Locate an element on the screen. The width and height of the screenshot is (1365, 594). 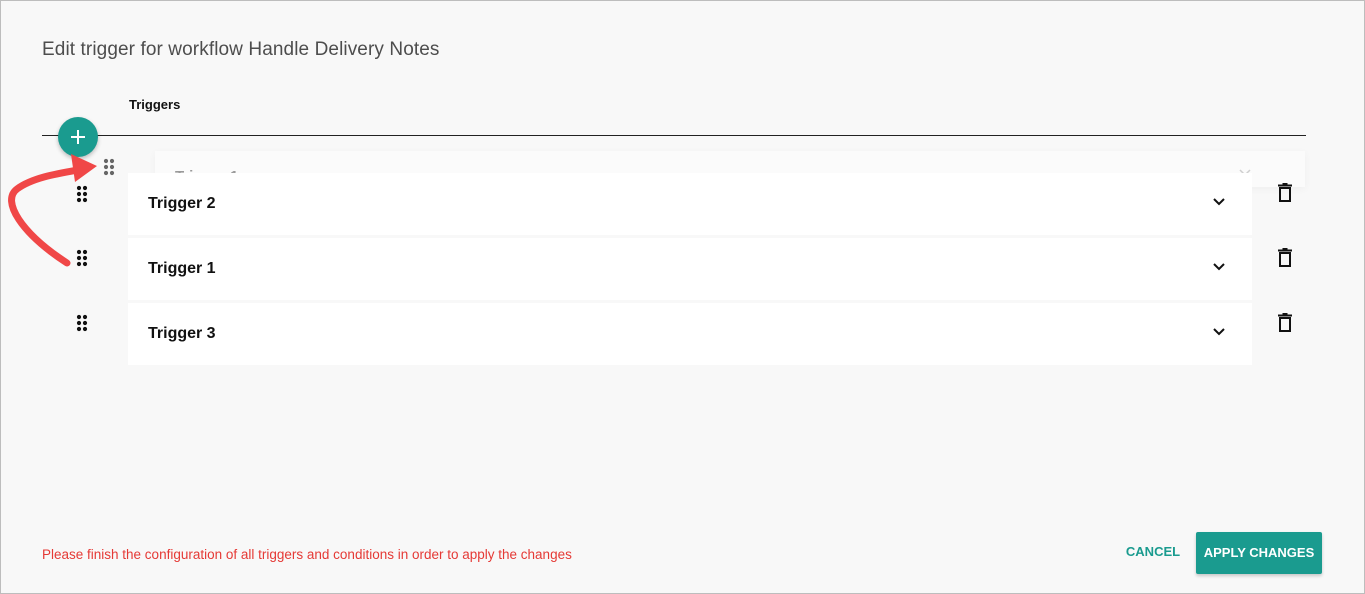
trigger-label: Trigger 1 is located at coordinates (182, 268).